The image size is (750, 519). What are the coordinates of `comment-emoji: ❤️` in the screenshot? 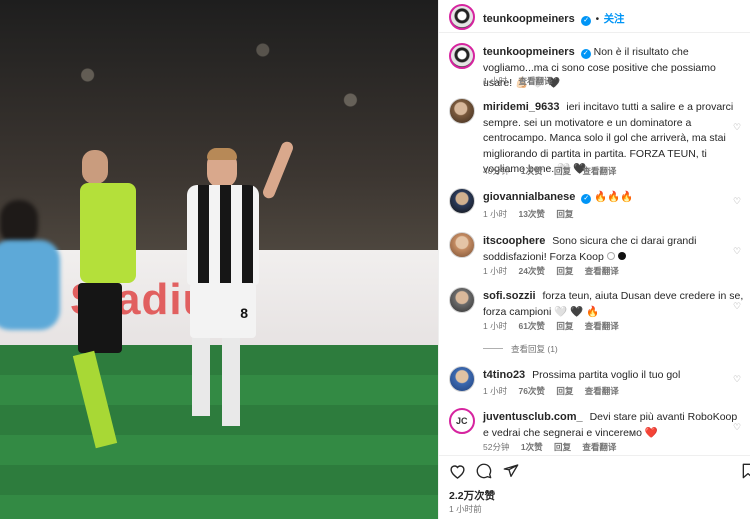 It's located at (651, 432).